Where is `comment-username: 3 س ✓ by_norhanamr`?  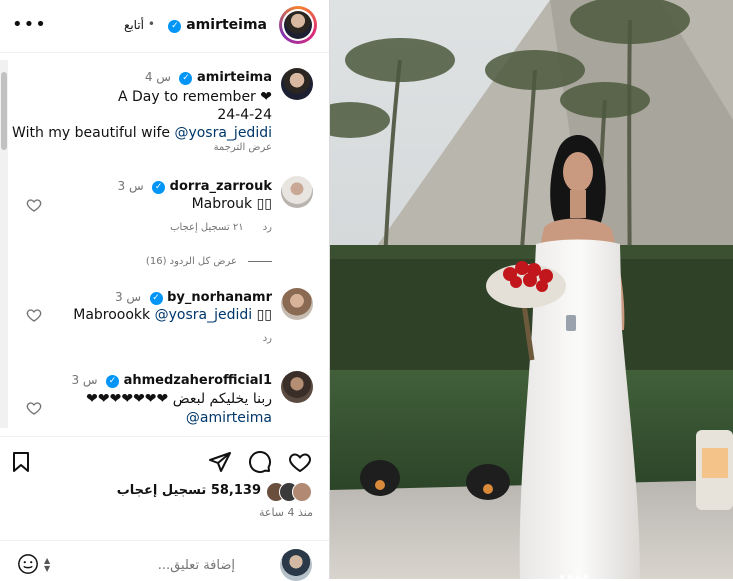
comment-username: 3 س ✓ by_norhanamr is located at coordinates (193, 297).